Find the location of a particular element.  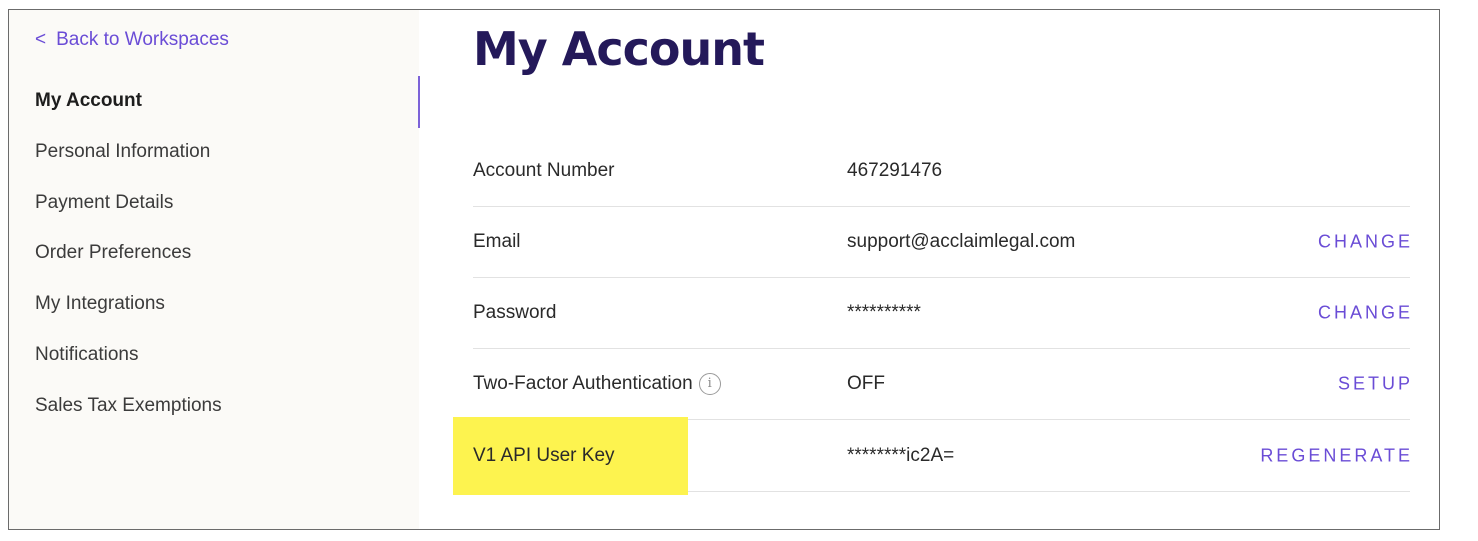

setup-two-factor-button: SETUP is located at coordinates (1375, 383).